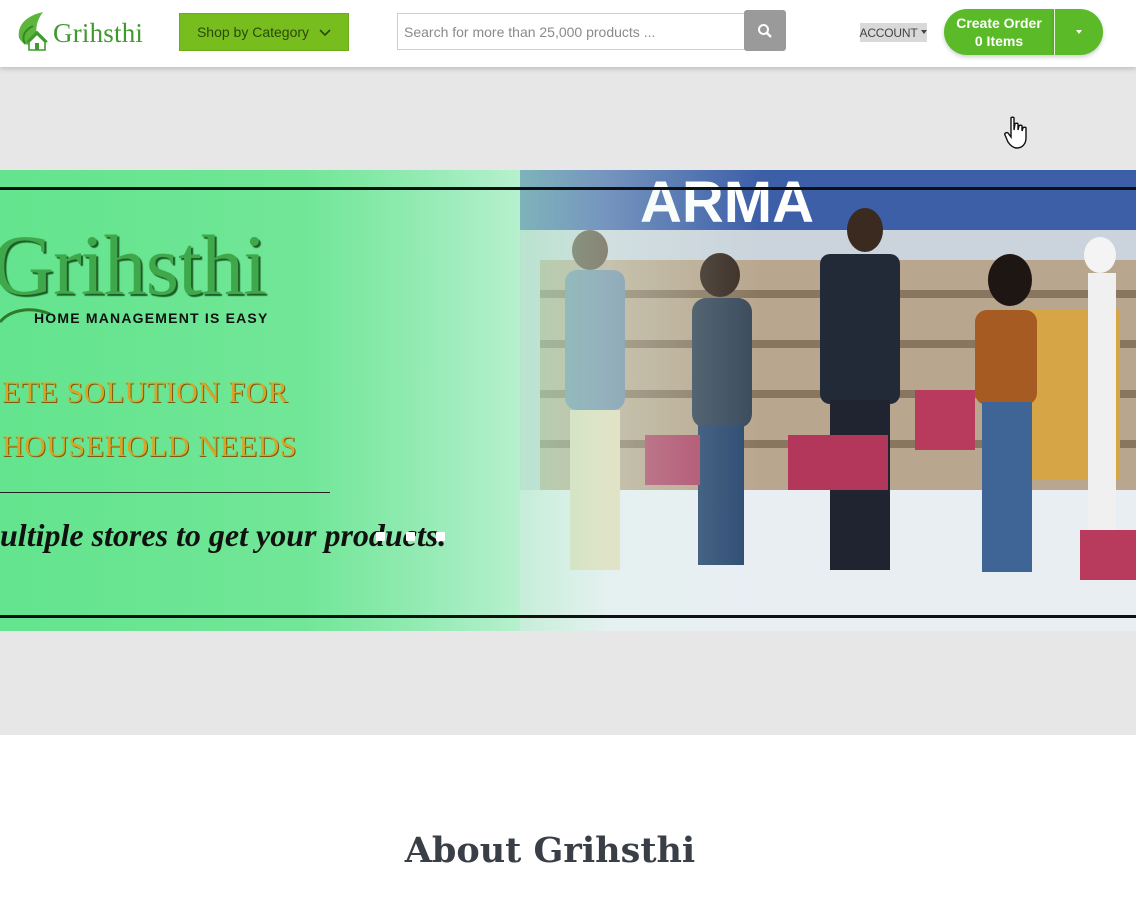 The height and width of the screenshot is (903, 1136). I want to click on shop-by-category-button: Shop by Category, so click(264, 32).